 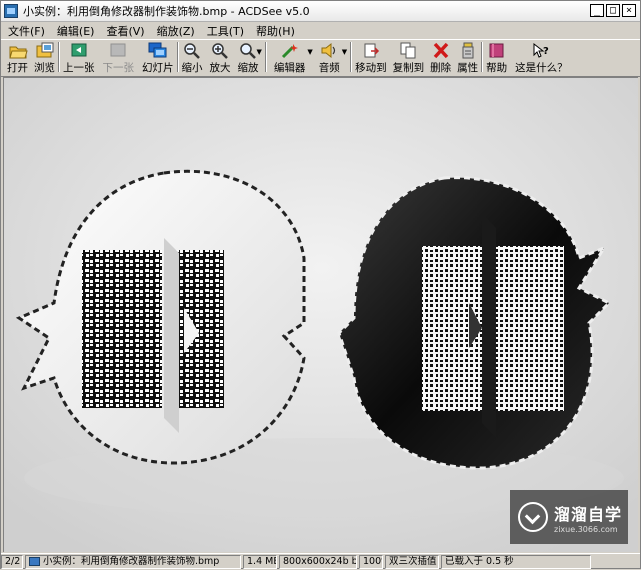 What do you see at coordinates (290, 50) in the screenshot?
I see `editor-wand-icon` at bounding box center [290, 50].